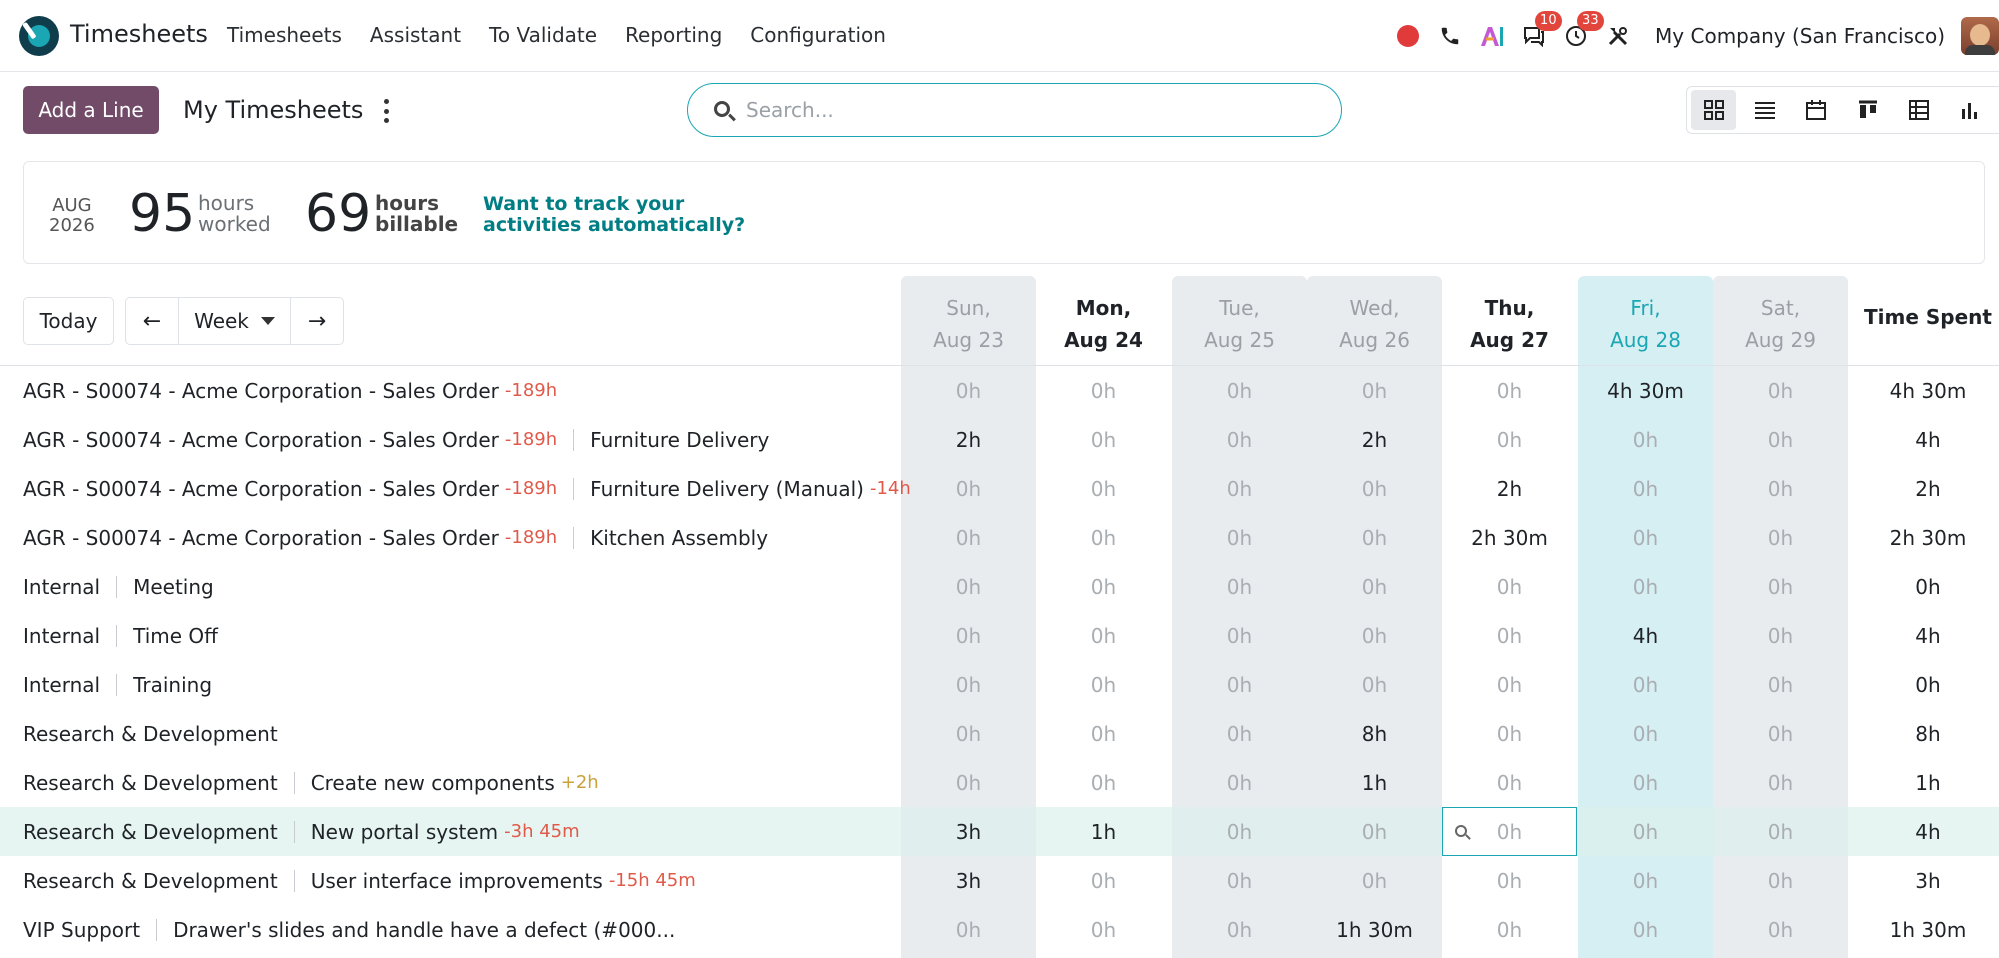 This screenshot has width=1999, height=958. I want to click on task-name: Training, so click(172, 685).